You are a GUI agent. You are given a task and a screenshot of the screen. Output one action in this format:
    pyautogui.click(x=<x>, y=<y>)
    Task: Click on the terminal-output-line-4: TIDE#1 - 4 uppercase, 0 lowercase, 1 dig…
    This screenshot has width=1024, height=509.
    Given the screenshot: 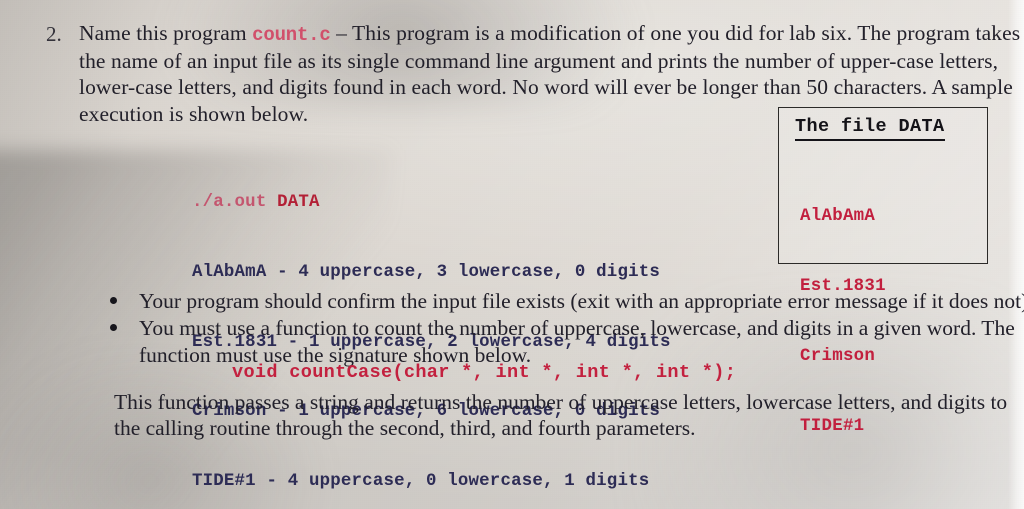 What is the action you would take?
    pyautogui.click(x=421, y=481)
    